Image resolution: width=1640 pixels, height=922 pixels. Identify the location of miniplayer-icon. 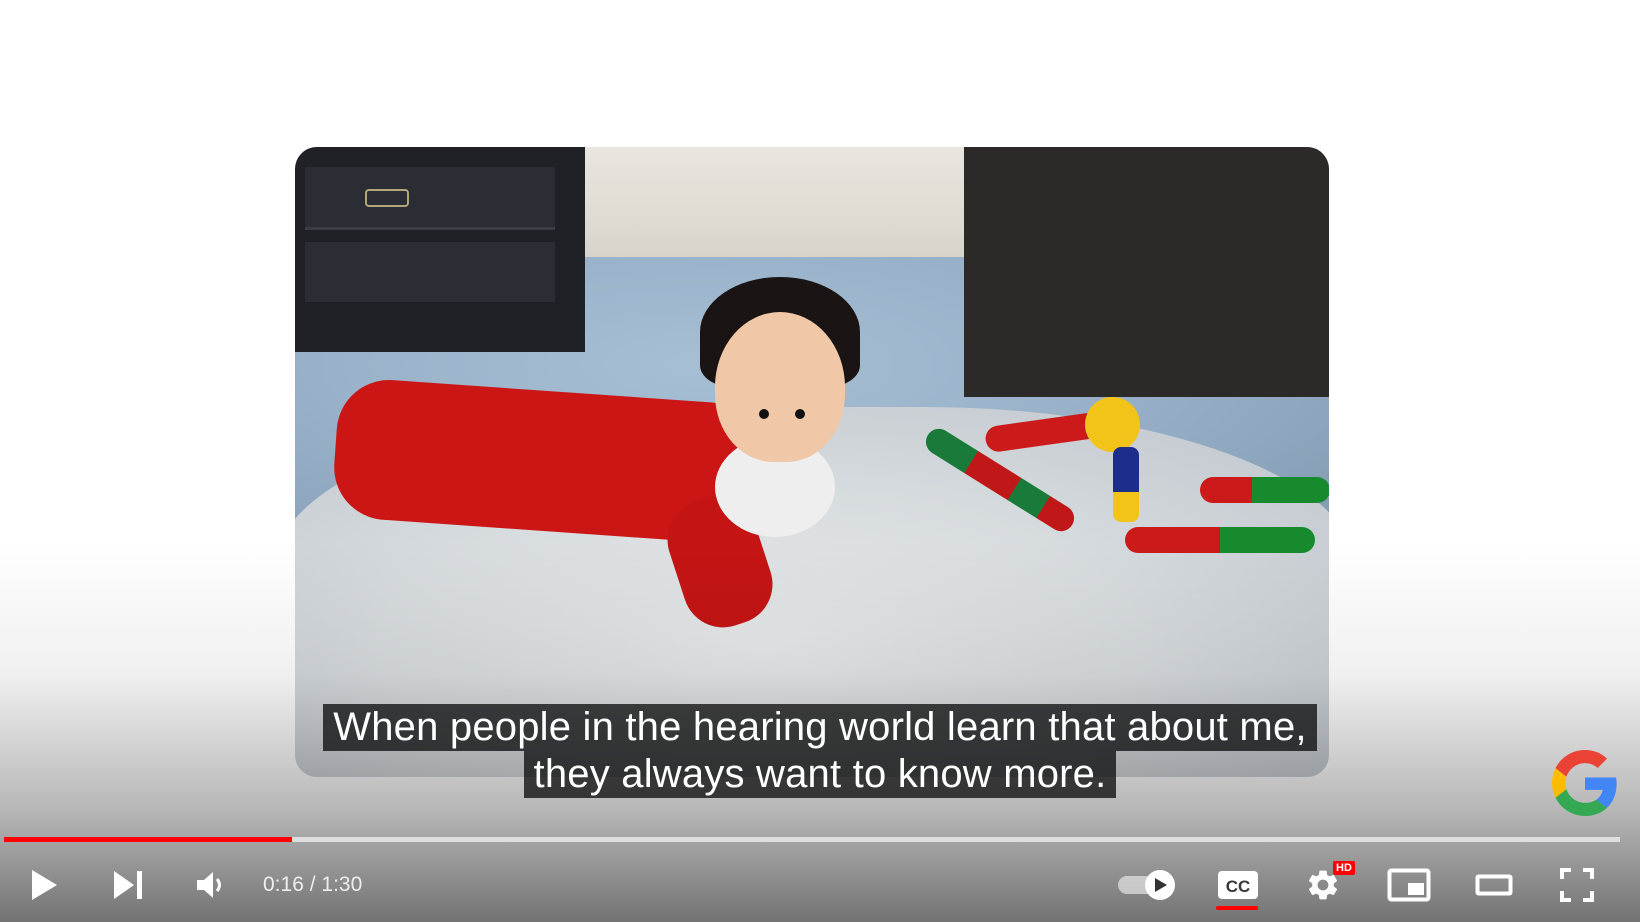
(1409, 885).